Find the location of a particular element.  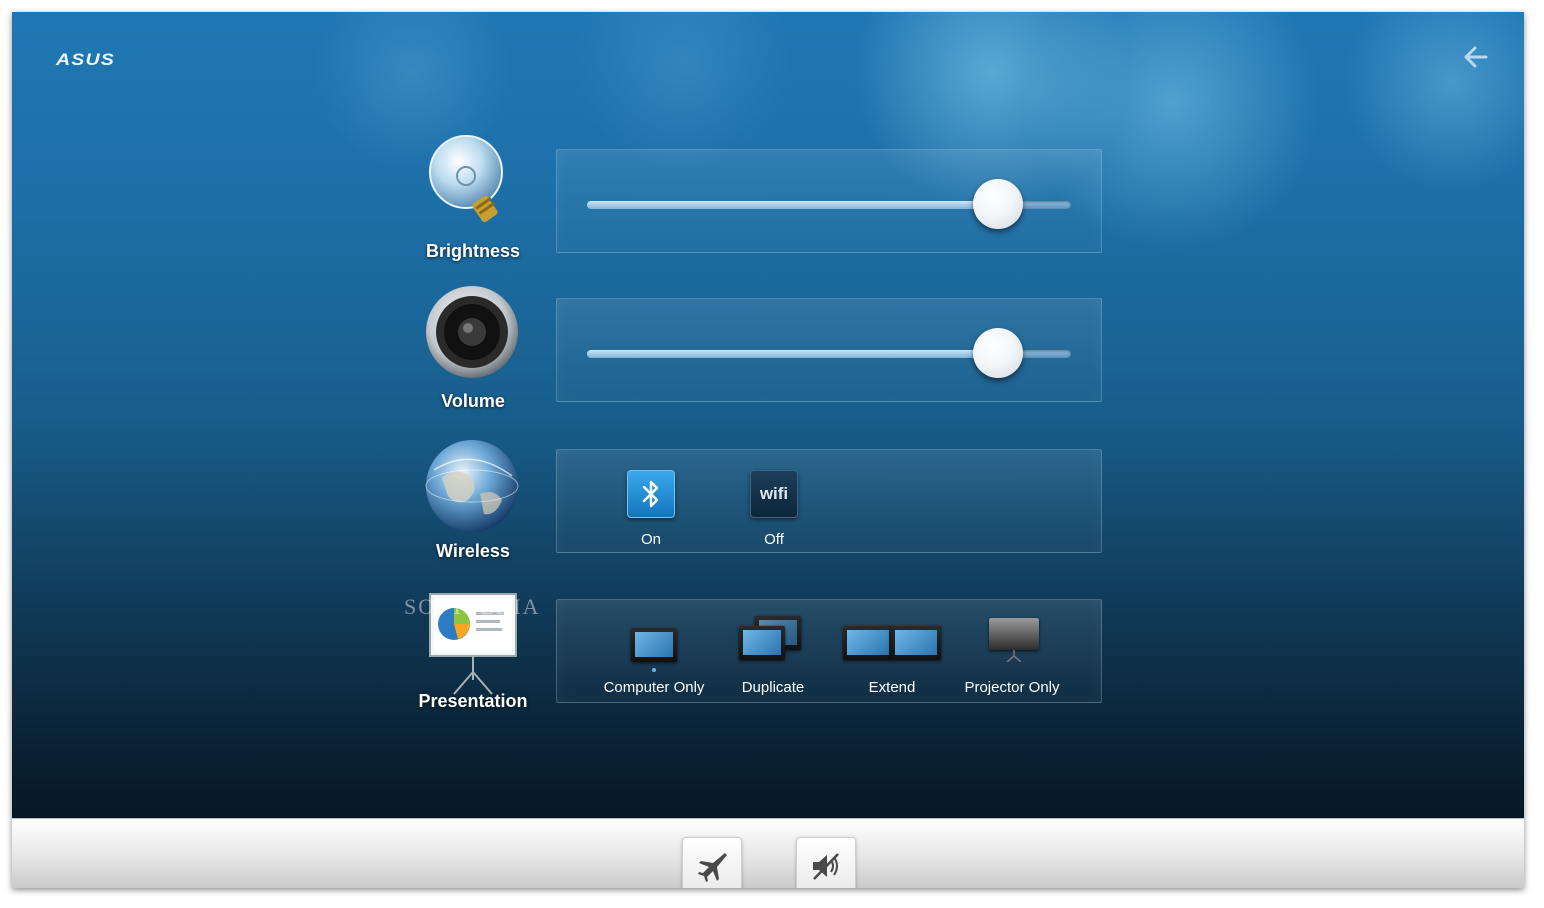

brightness-label: Brightness is located at coordinates (473, 251).